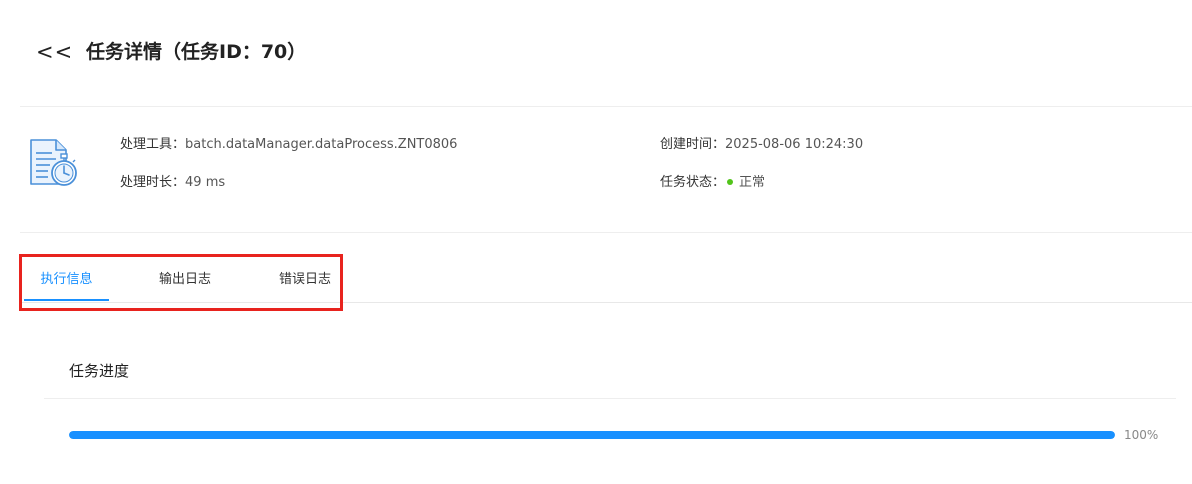 This screenshot has width=1192, height=484. Describe the element at coordinates (610, 398) in the screenshot. I see `progress-divider` at that location.